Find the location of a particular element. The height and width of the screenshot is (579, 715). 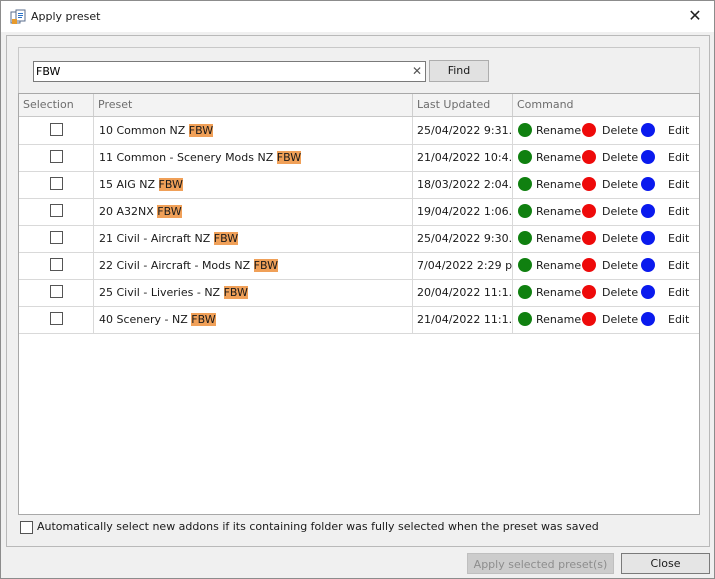

auto-select-checkbox is located at coordinates (26, 527).